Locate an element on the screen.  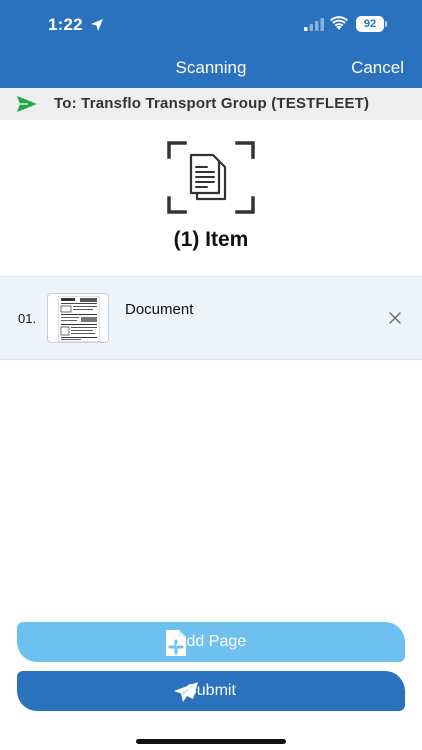
cellular-signal-icon is located at coordinates (314, 24).